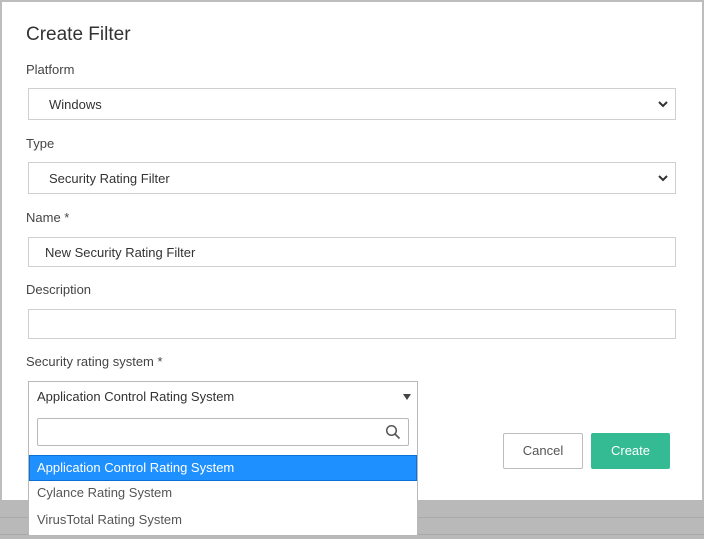 The image size is (704, 539). I want to click on dialog-title: Create Filter, so click(78, 34).